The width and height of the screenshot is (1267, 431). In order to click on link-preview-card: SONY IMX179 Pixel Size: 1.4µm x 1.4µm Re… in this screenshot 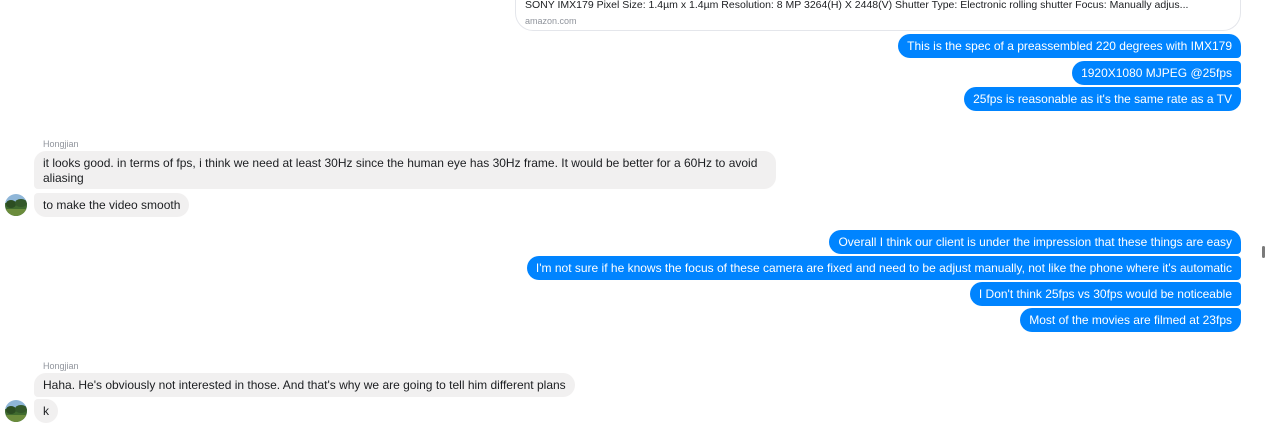, I will do `click(878, 15)`.